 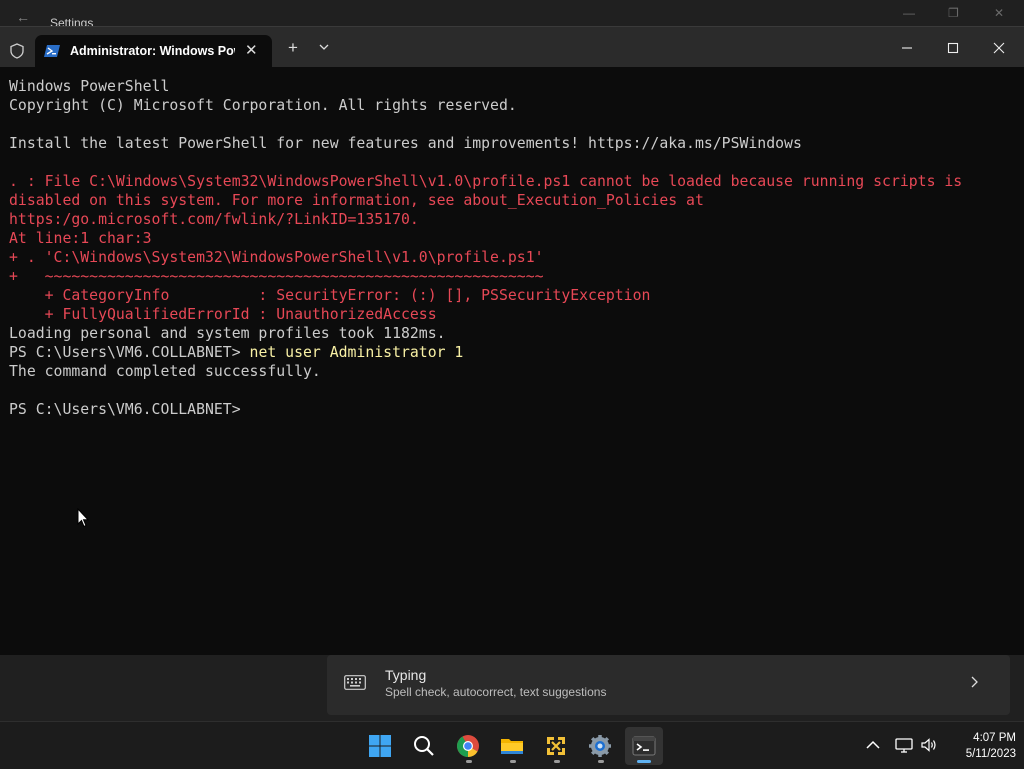 I want to click on start-icon, so click(x=380, y=746).